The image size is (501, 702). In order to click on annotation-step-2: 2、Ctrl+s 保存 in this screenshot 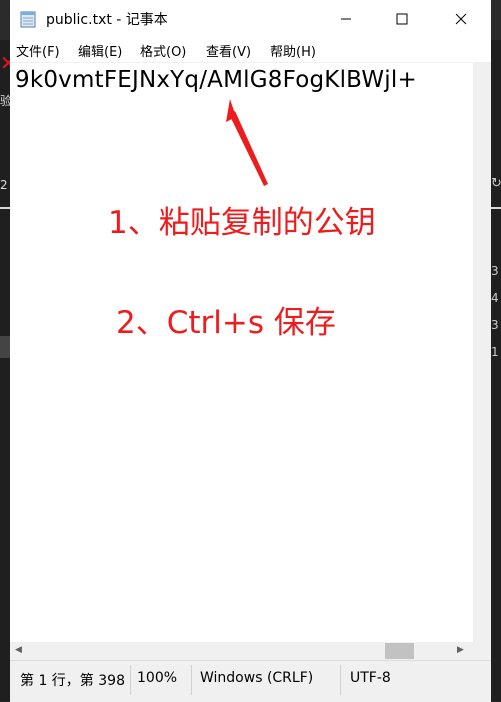, I will do `click(226, 323)`.